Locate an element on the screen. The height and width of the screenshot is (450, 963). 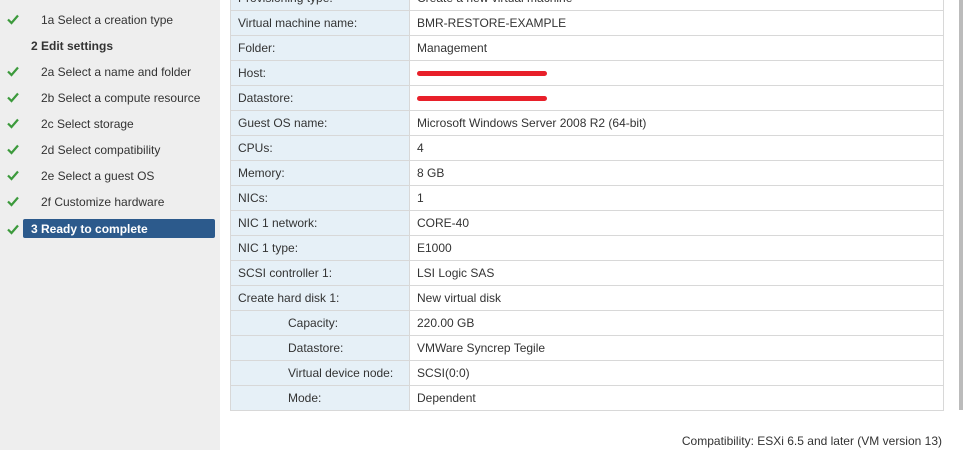
table-row: Mode: Dependent is located at coordinates (587, 398).